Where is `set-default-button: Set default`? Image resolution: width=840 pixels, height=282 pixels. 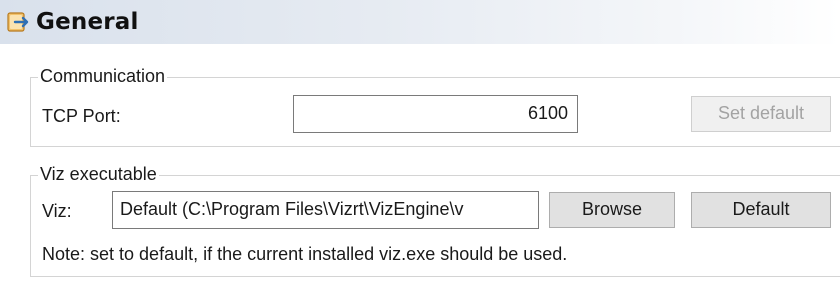 set-default-button: Set default is located at coordinates (761, 114).